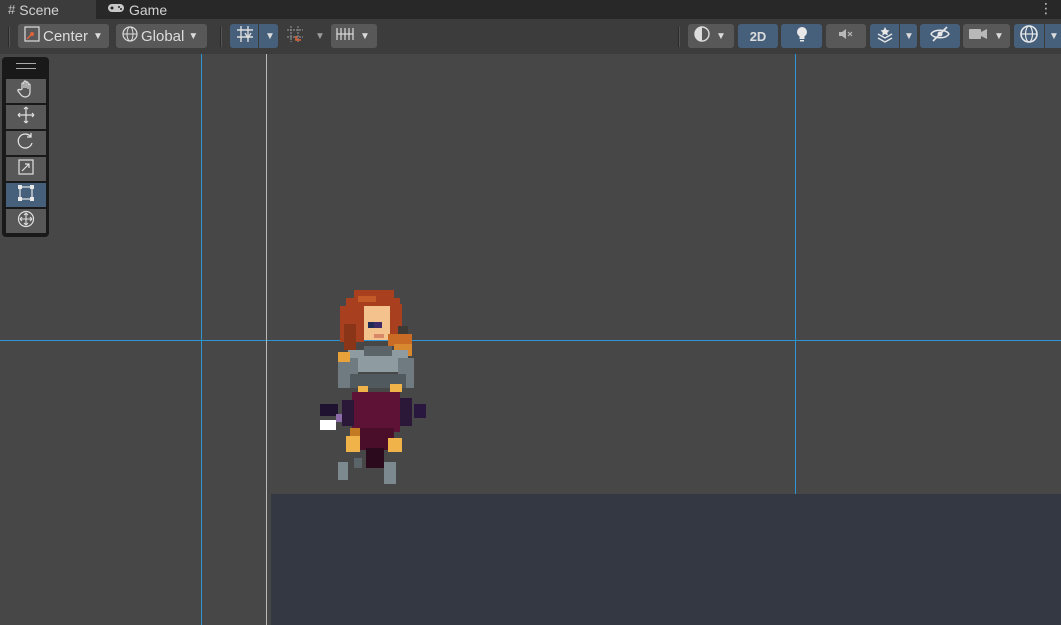 This screenshot has height=625, width=1061. I want to click on tab-scene-label: Scene, so click(39, 9).